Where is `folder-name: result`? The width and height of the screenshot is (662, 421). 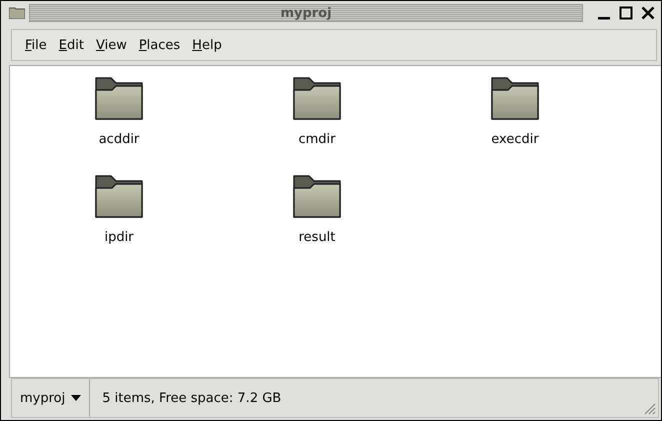
folder-name: result is located at coordinates (317, 237).